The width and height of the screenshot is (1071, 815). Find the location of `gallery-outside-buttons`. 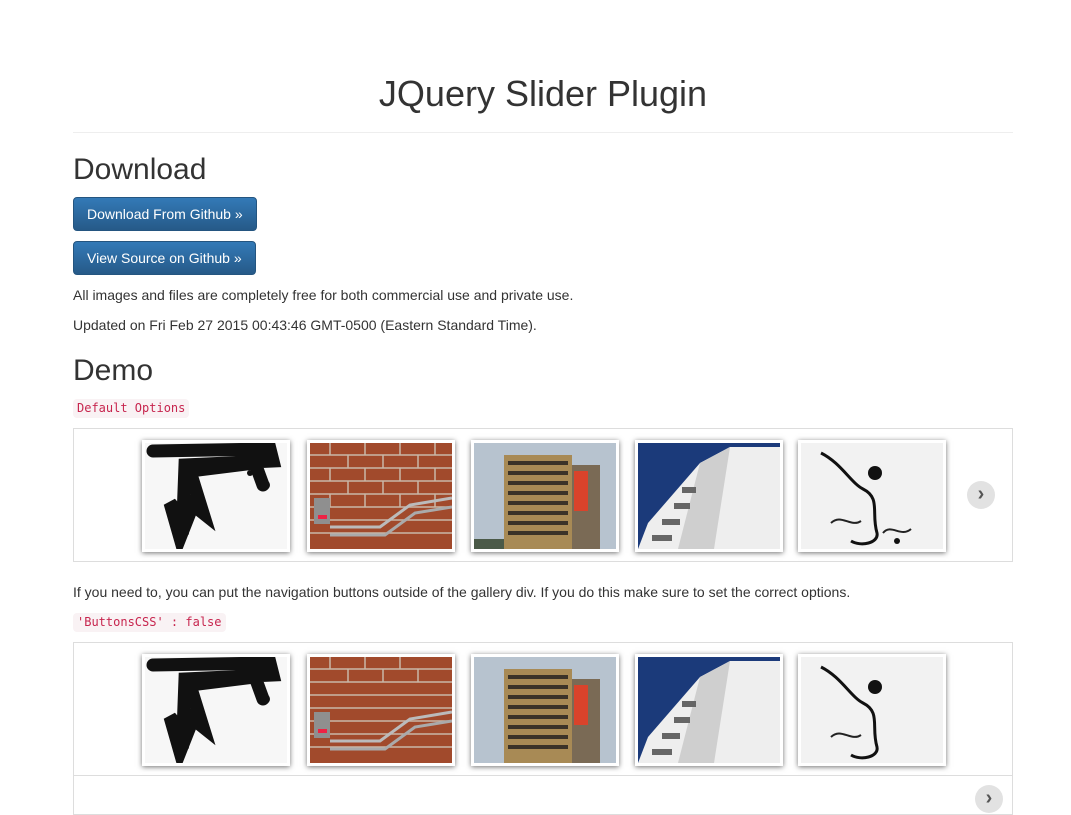

gallery-outside-buttons is located at coordinates (543, 709).